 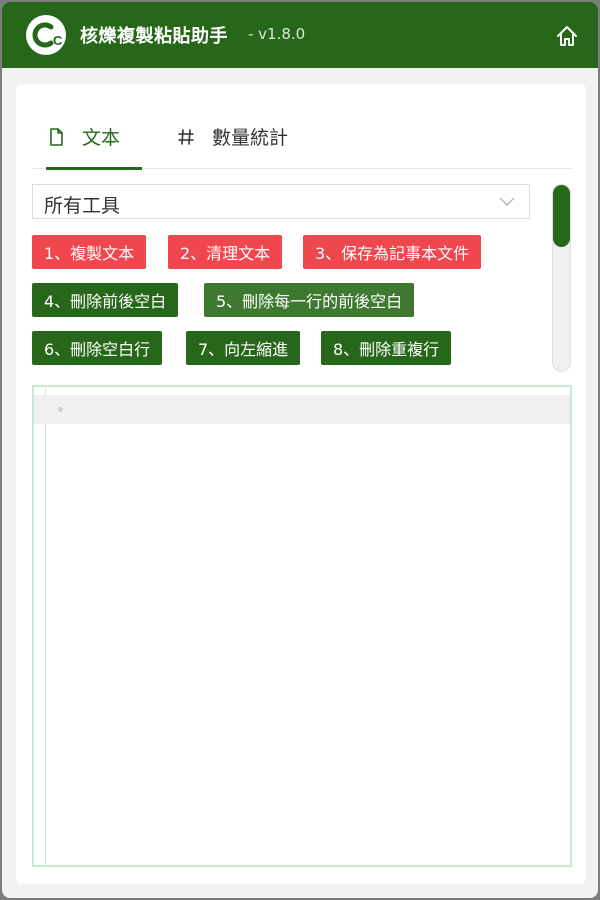 What do you see at coordinates (250, 138) in the screenshot?
I see `tab-label: 數量統計` at bounding box center [250, 138].